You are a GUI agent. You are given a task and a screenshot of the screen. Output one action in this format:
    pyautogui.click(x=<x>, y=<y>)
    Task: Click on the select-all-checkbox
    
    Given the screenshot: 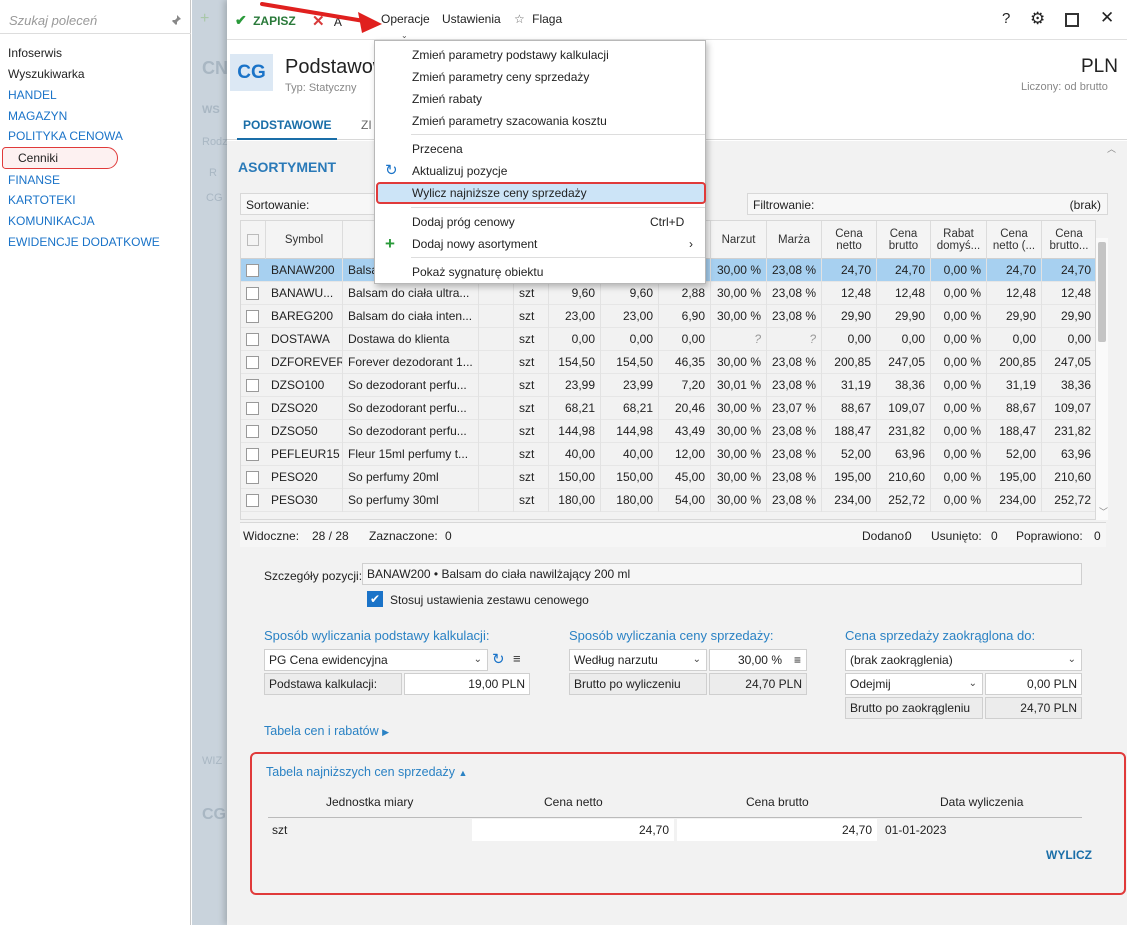 What is the action you would take?
    pyautogui.click(x=253, y=240)
    